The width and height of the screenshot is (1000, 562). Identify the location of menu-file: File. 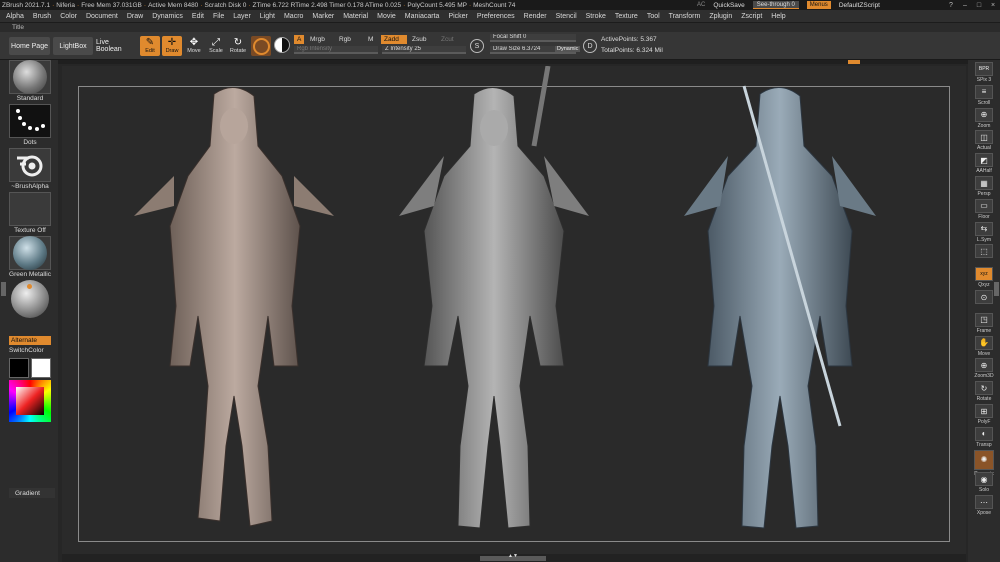
(218, 16).